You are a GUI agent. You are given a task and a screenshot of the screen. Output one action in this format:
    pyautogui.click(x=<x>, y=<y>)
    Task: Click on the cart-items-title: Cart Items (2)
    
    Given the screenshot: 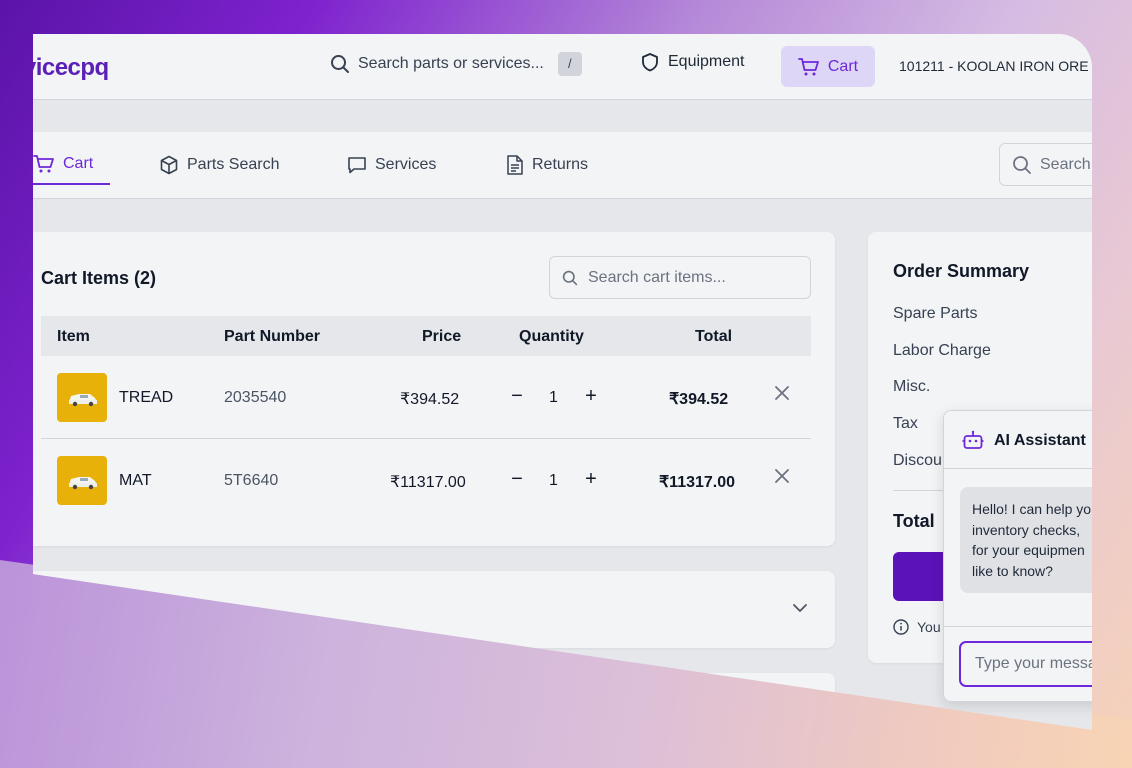 What is the action you would take?
    pyautogui.click(x=99, y=278)
    